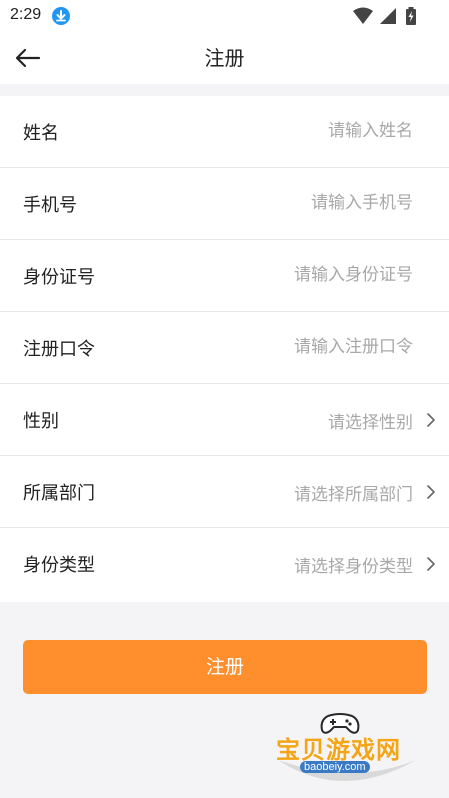  Describe the element at coordinates (353, 495) in the screenshot. I see `department-select-value: 请选择所属部门` at that location.